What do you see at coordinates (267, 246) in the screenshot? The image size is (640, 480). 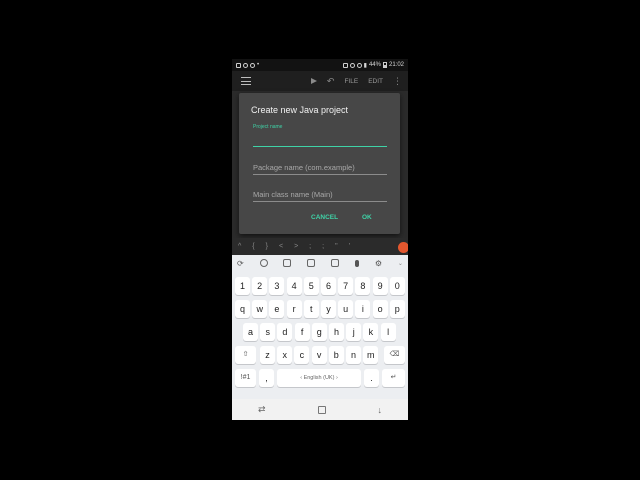 I see `symbol-key: }` at bounding box center [267, 246].